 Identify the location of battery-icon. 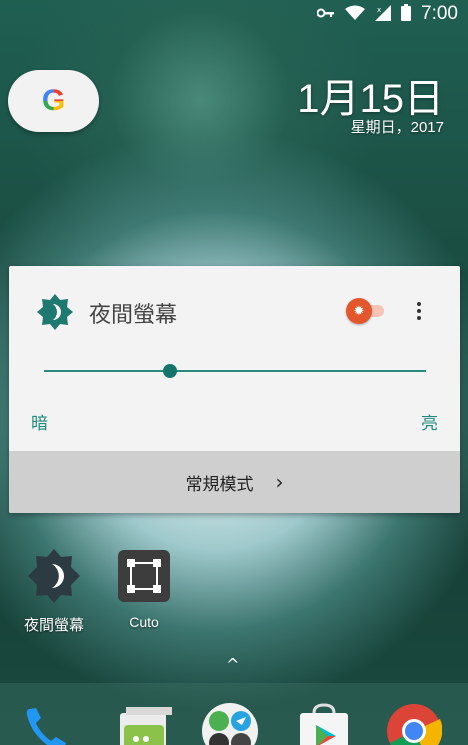
(406, 14).